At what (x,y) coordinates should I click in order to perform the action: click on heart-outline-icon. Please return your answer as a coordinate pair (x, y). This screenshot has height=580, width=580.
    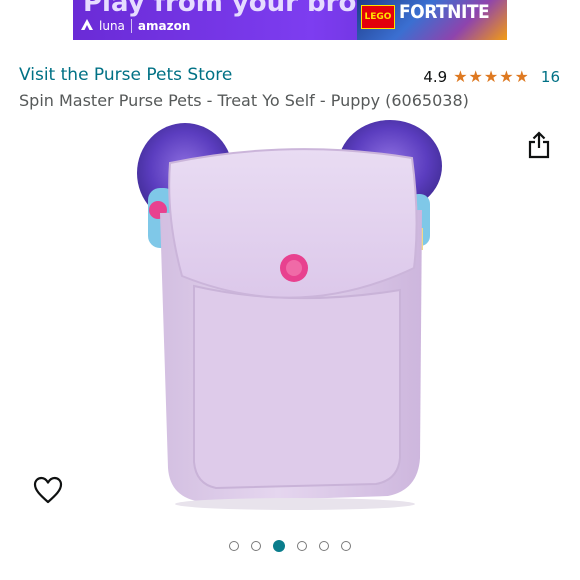
    Looking at the image, I should click on (48, 490).